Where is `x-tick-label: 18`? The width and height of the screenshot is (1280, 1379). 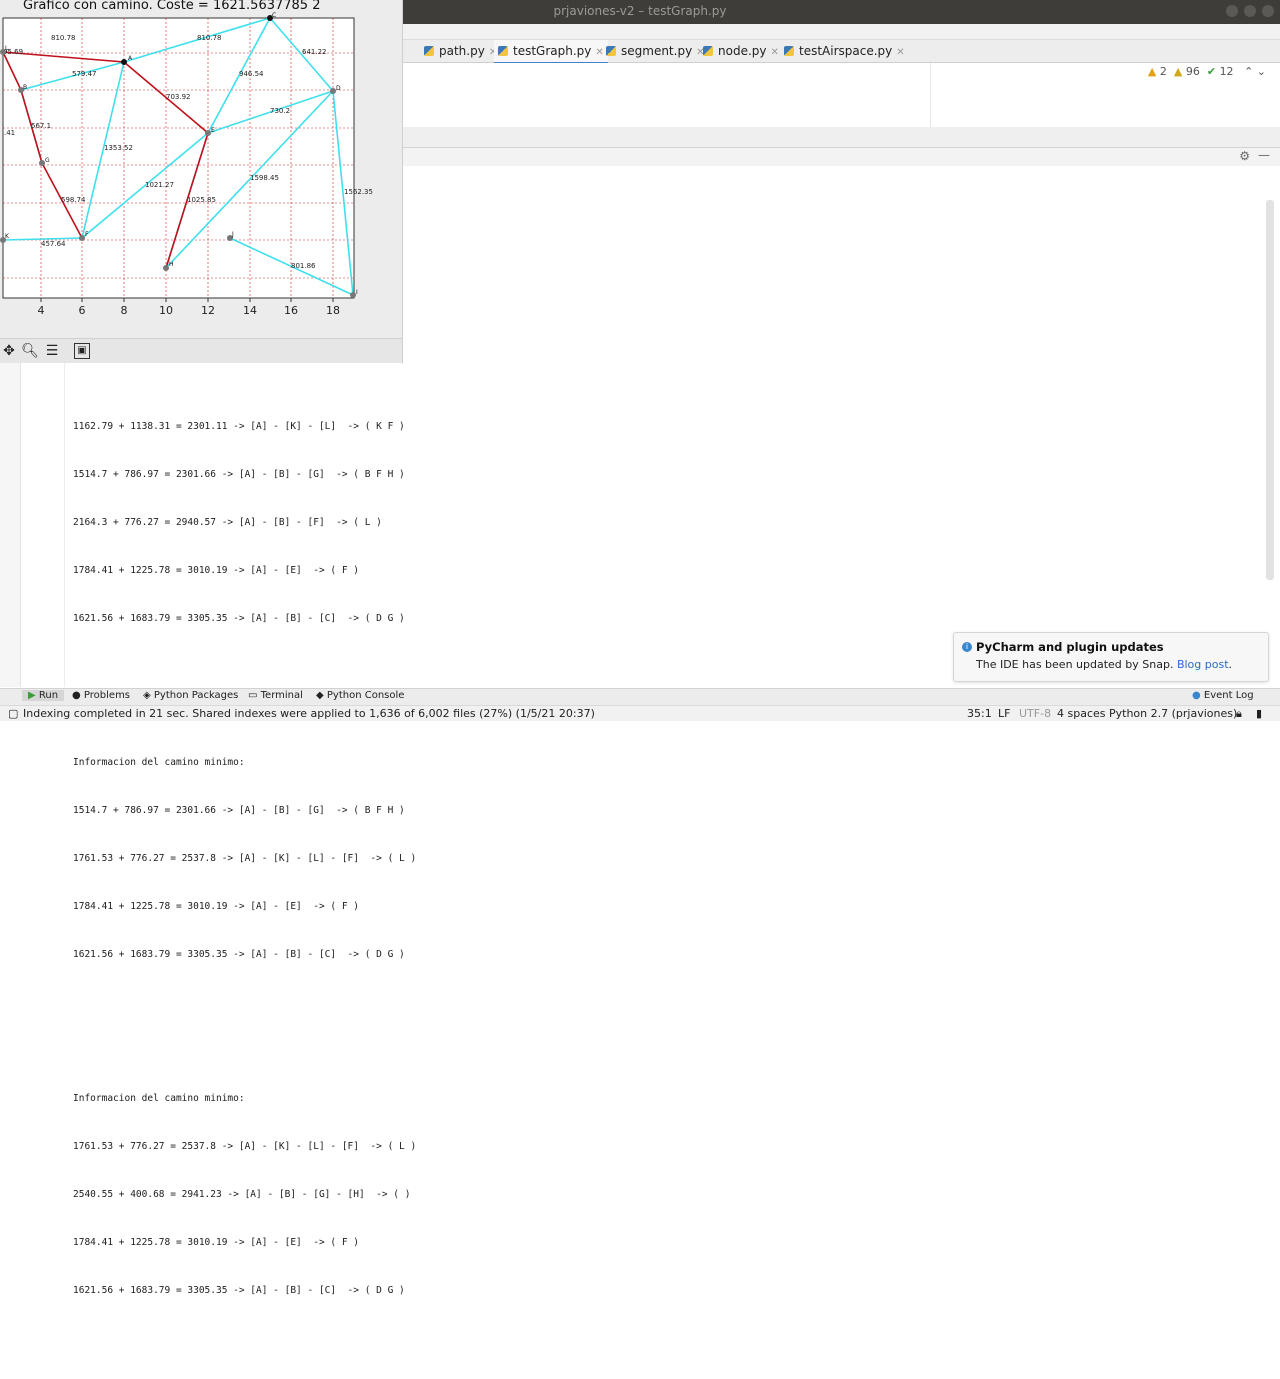
x-tick-label: 18 is located at coordinates (333, 310).